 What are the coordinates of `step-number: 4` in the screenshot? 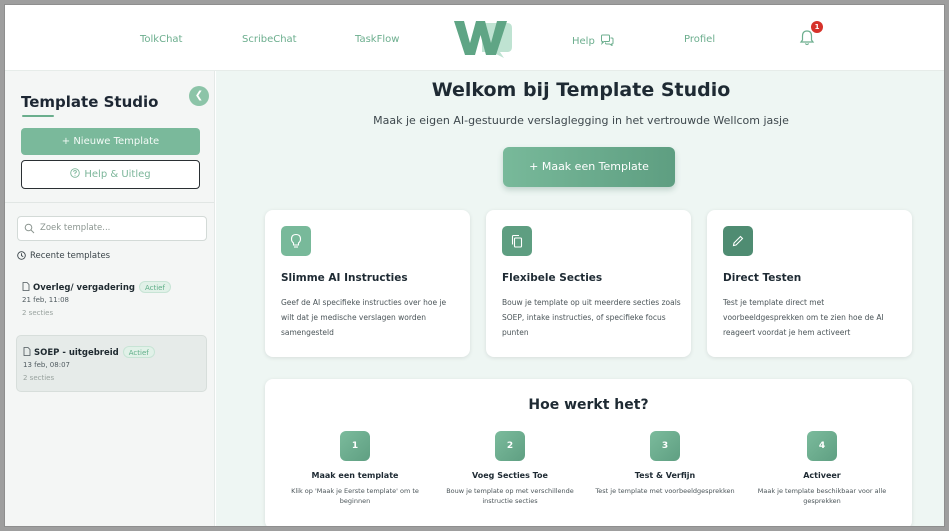 It's located at (822, 446).